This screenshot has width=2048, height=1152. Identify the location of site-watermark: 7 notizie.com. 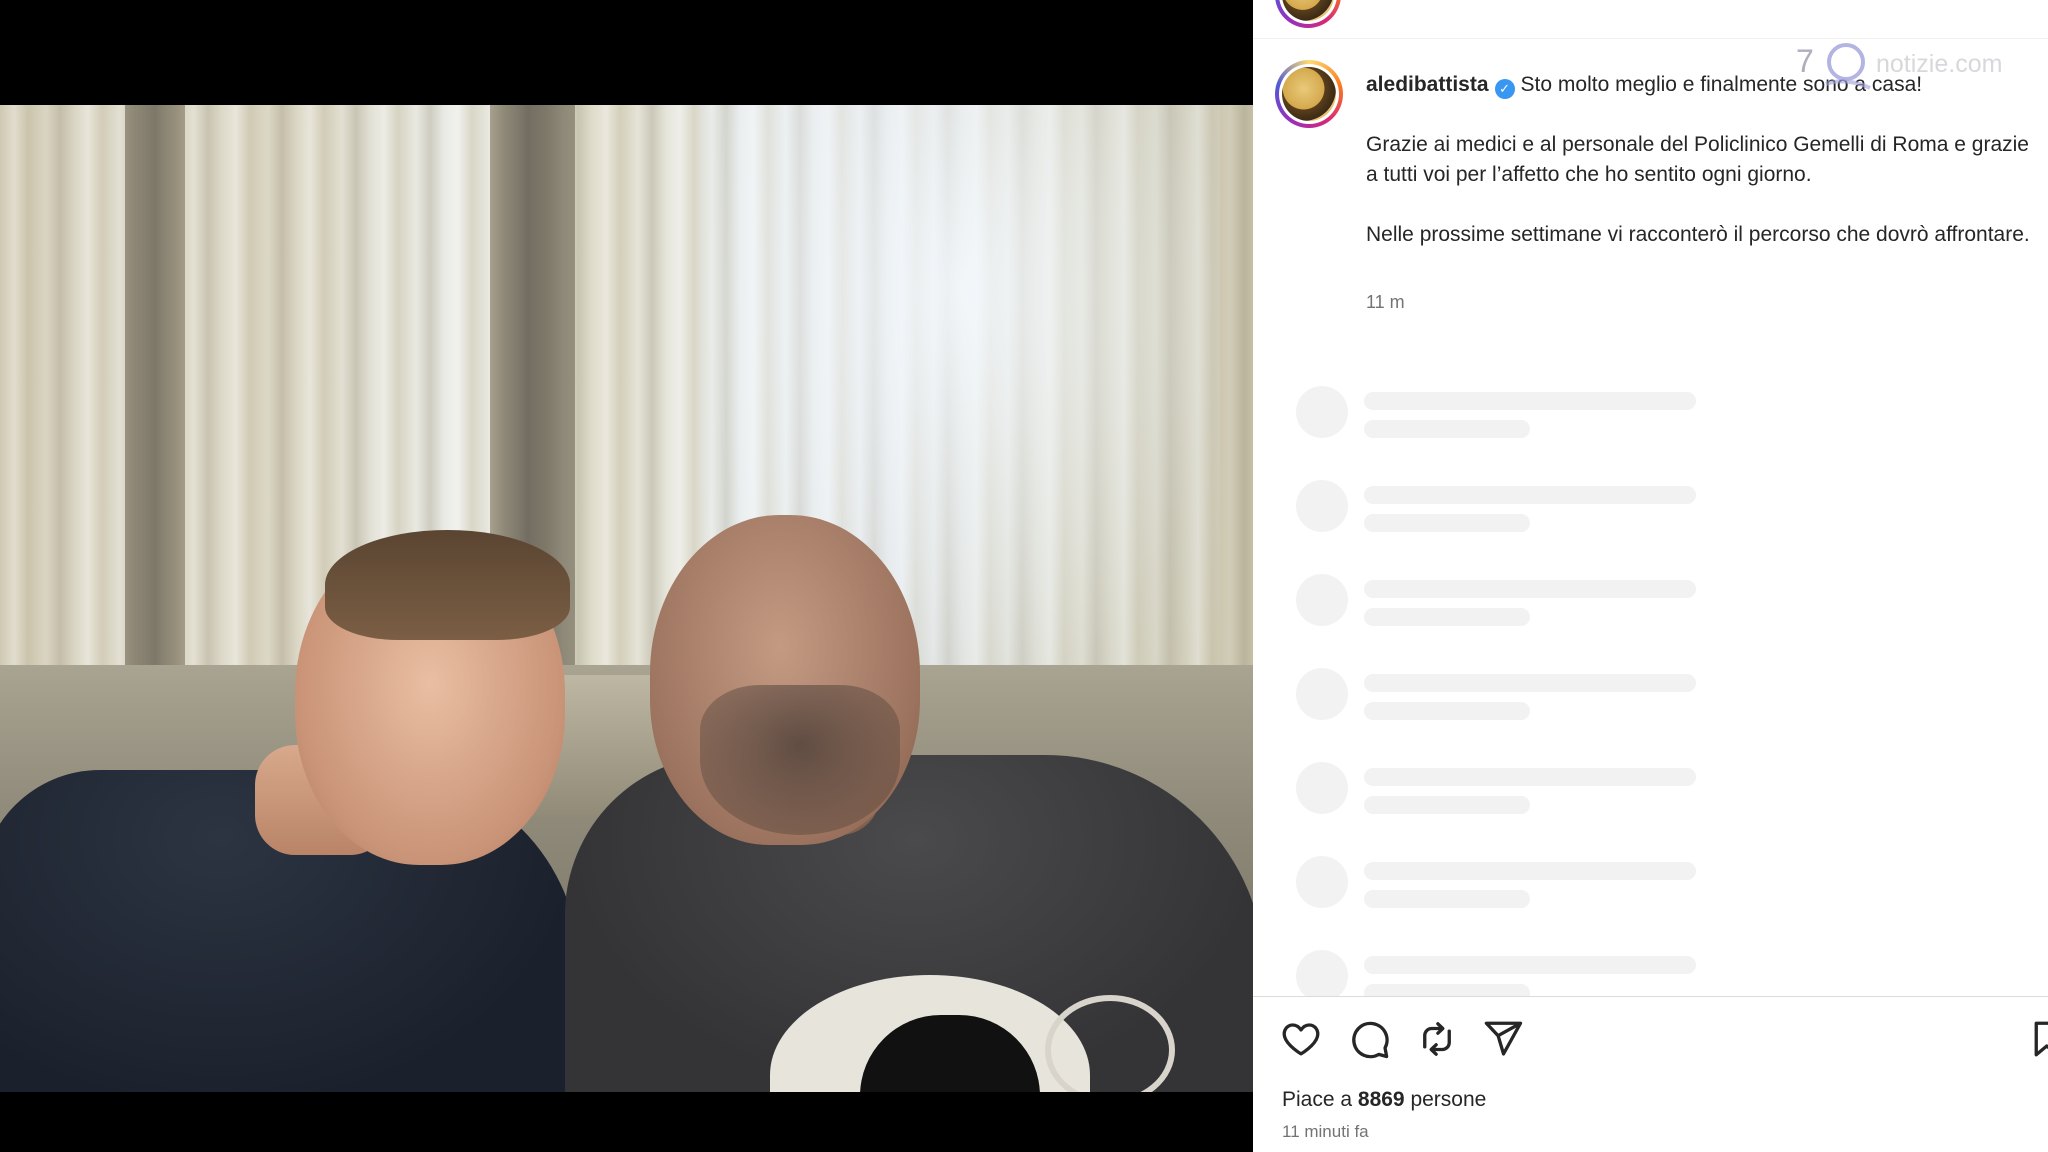
(1916, 66).